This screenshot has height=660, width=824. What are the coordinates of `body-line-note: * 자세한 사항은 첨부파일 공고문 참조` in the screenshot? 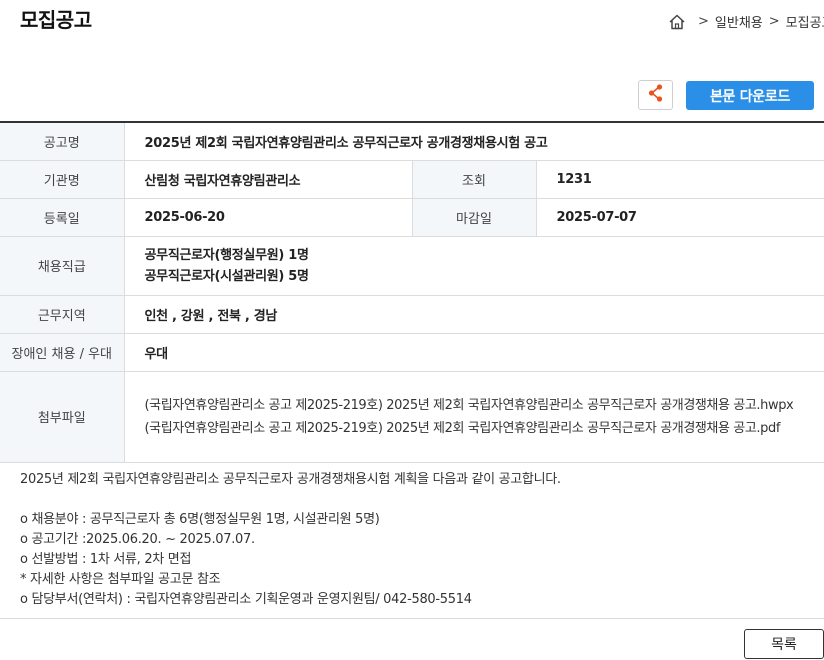 It's located at (120, 579).